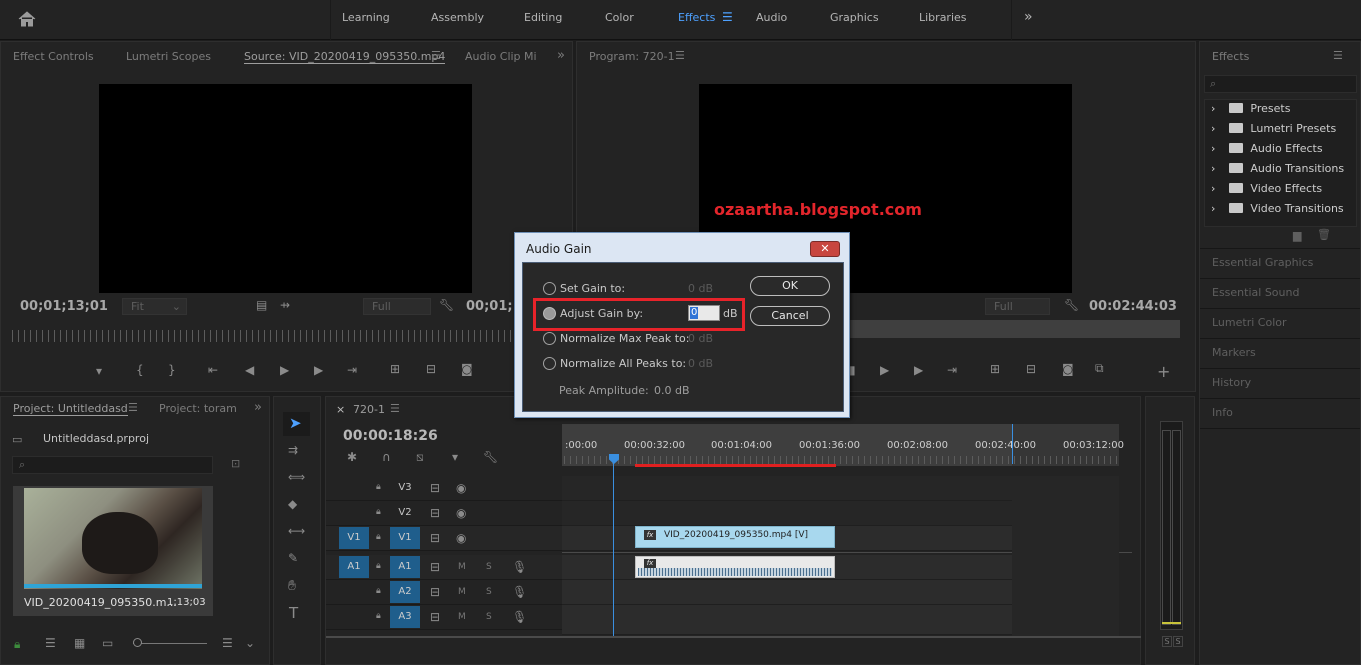 This screenshot has width=1361, height=665. I want to click on lift-icon: ⊞, so click(995, 369).